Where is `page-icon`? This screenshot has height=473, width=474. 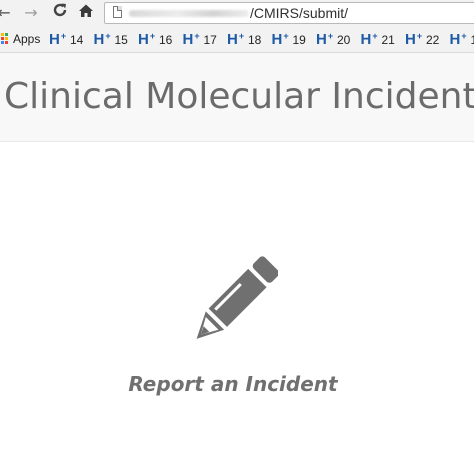
page-icon is located at coordinates (117, 12).